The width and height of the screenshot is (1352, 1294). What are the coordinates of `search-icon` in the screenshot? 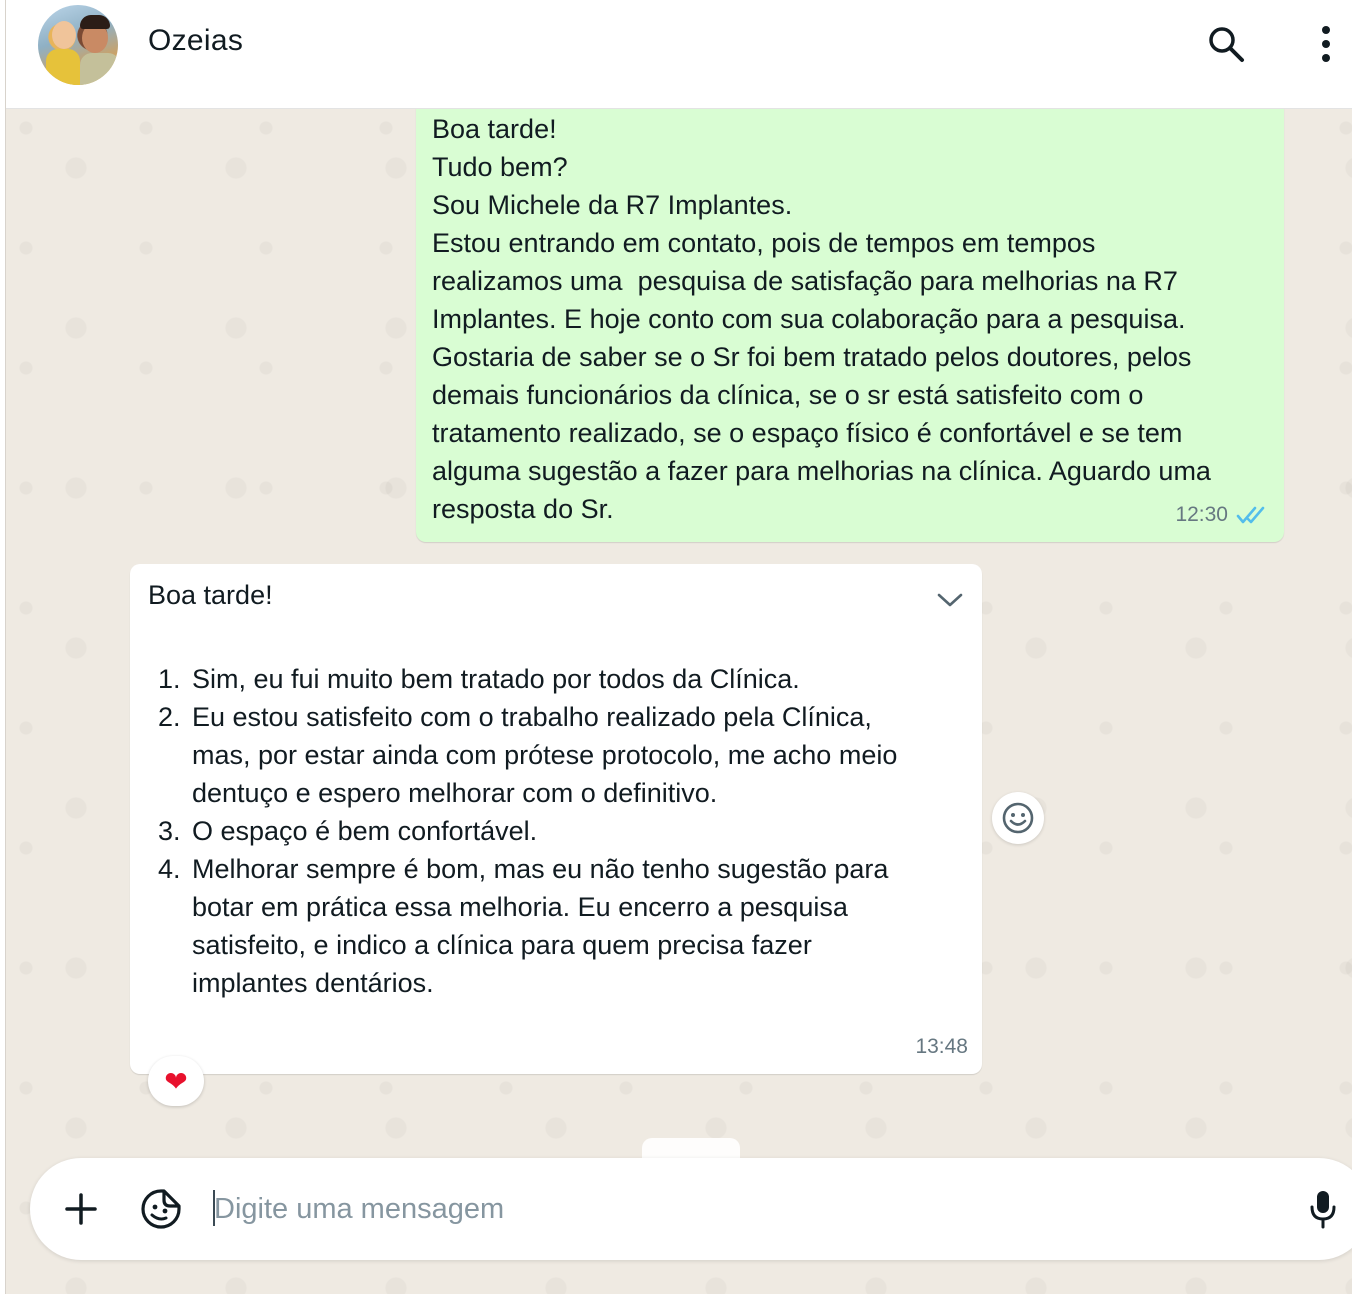 It's located at (1226, 44).